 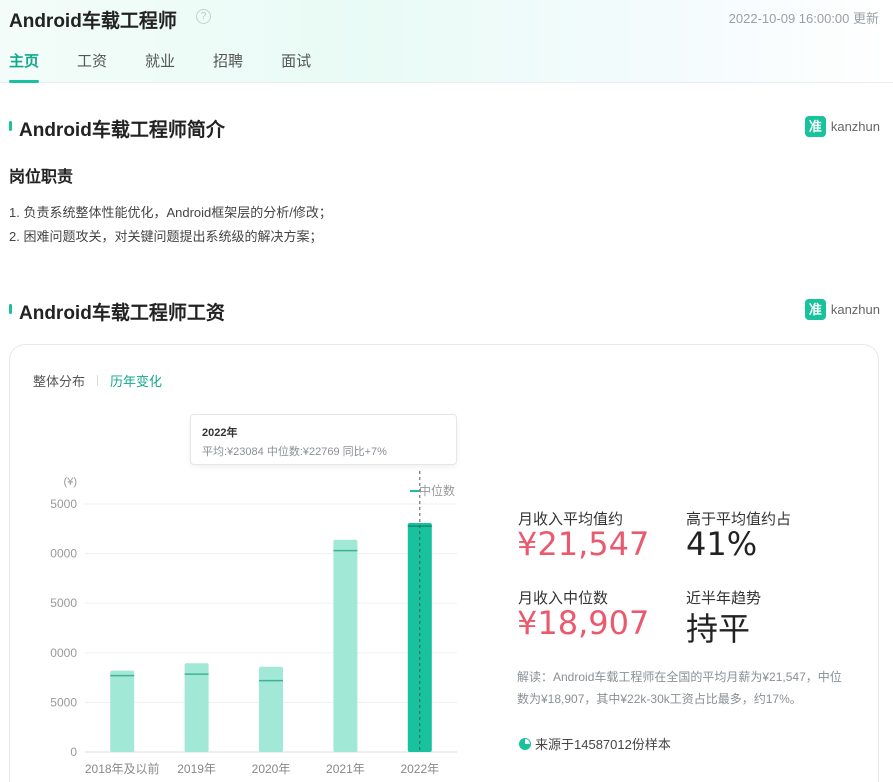 What do you see at coordinates (63, 603) in the screenshot?
I see `y-tick-label: 15000` at bounding box center [63, 603].